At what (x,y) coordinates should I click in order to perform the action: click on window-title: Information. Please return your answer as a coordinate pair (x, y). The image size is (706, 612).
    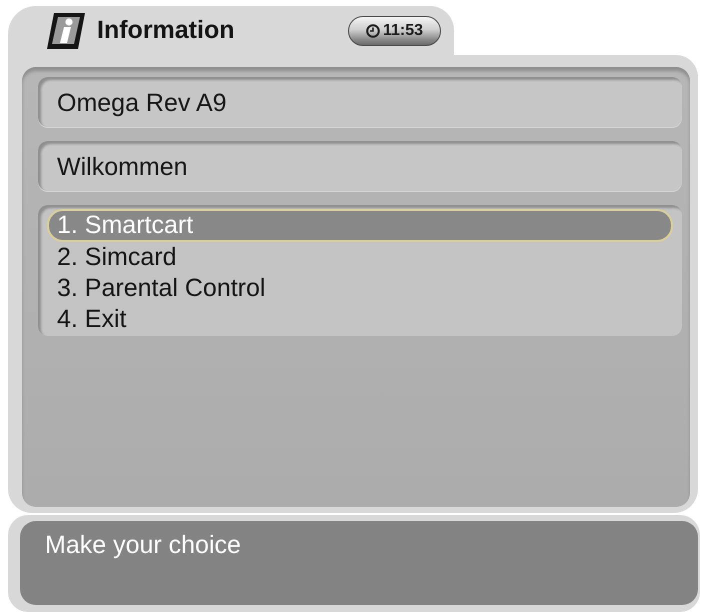
    Looking at the image, I should click on (165, 30).